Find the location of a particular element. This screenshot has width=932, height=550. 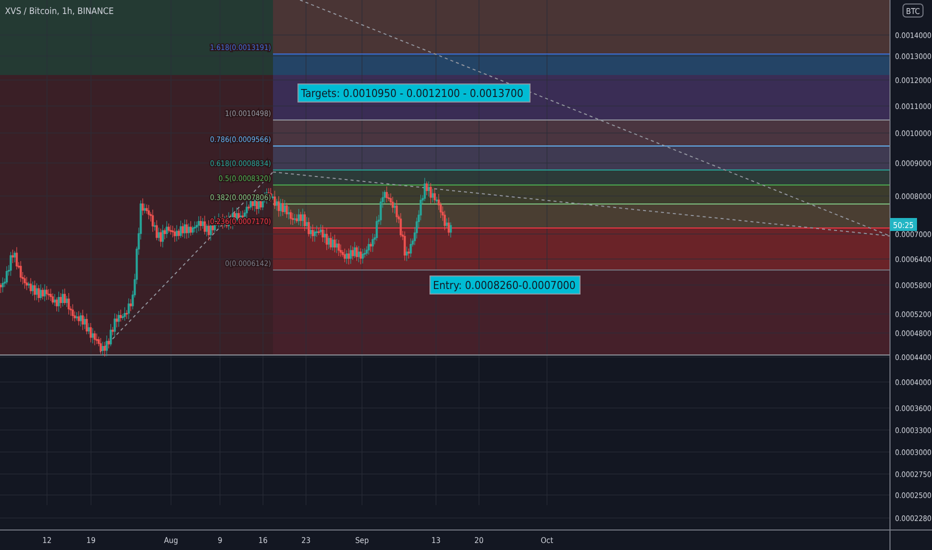

date-tick-label: Oct is located at coordinates (547, 540).